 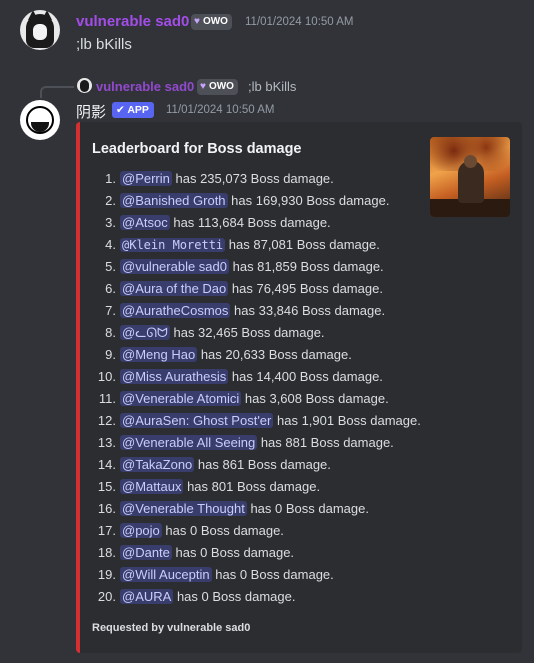 I want to click on reply-guild-tag: ♥ OWO, so click(x=217, y=87).